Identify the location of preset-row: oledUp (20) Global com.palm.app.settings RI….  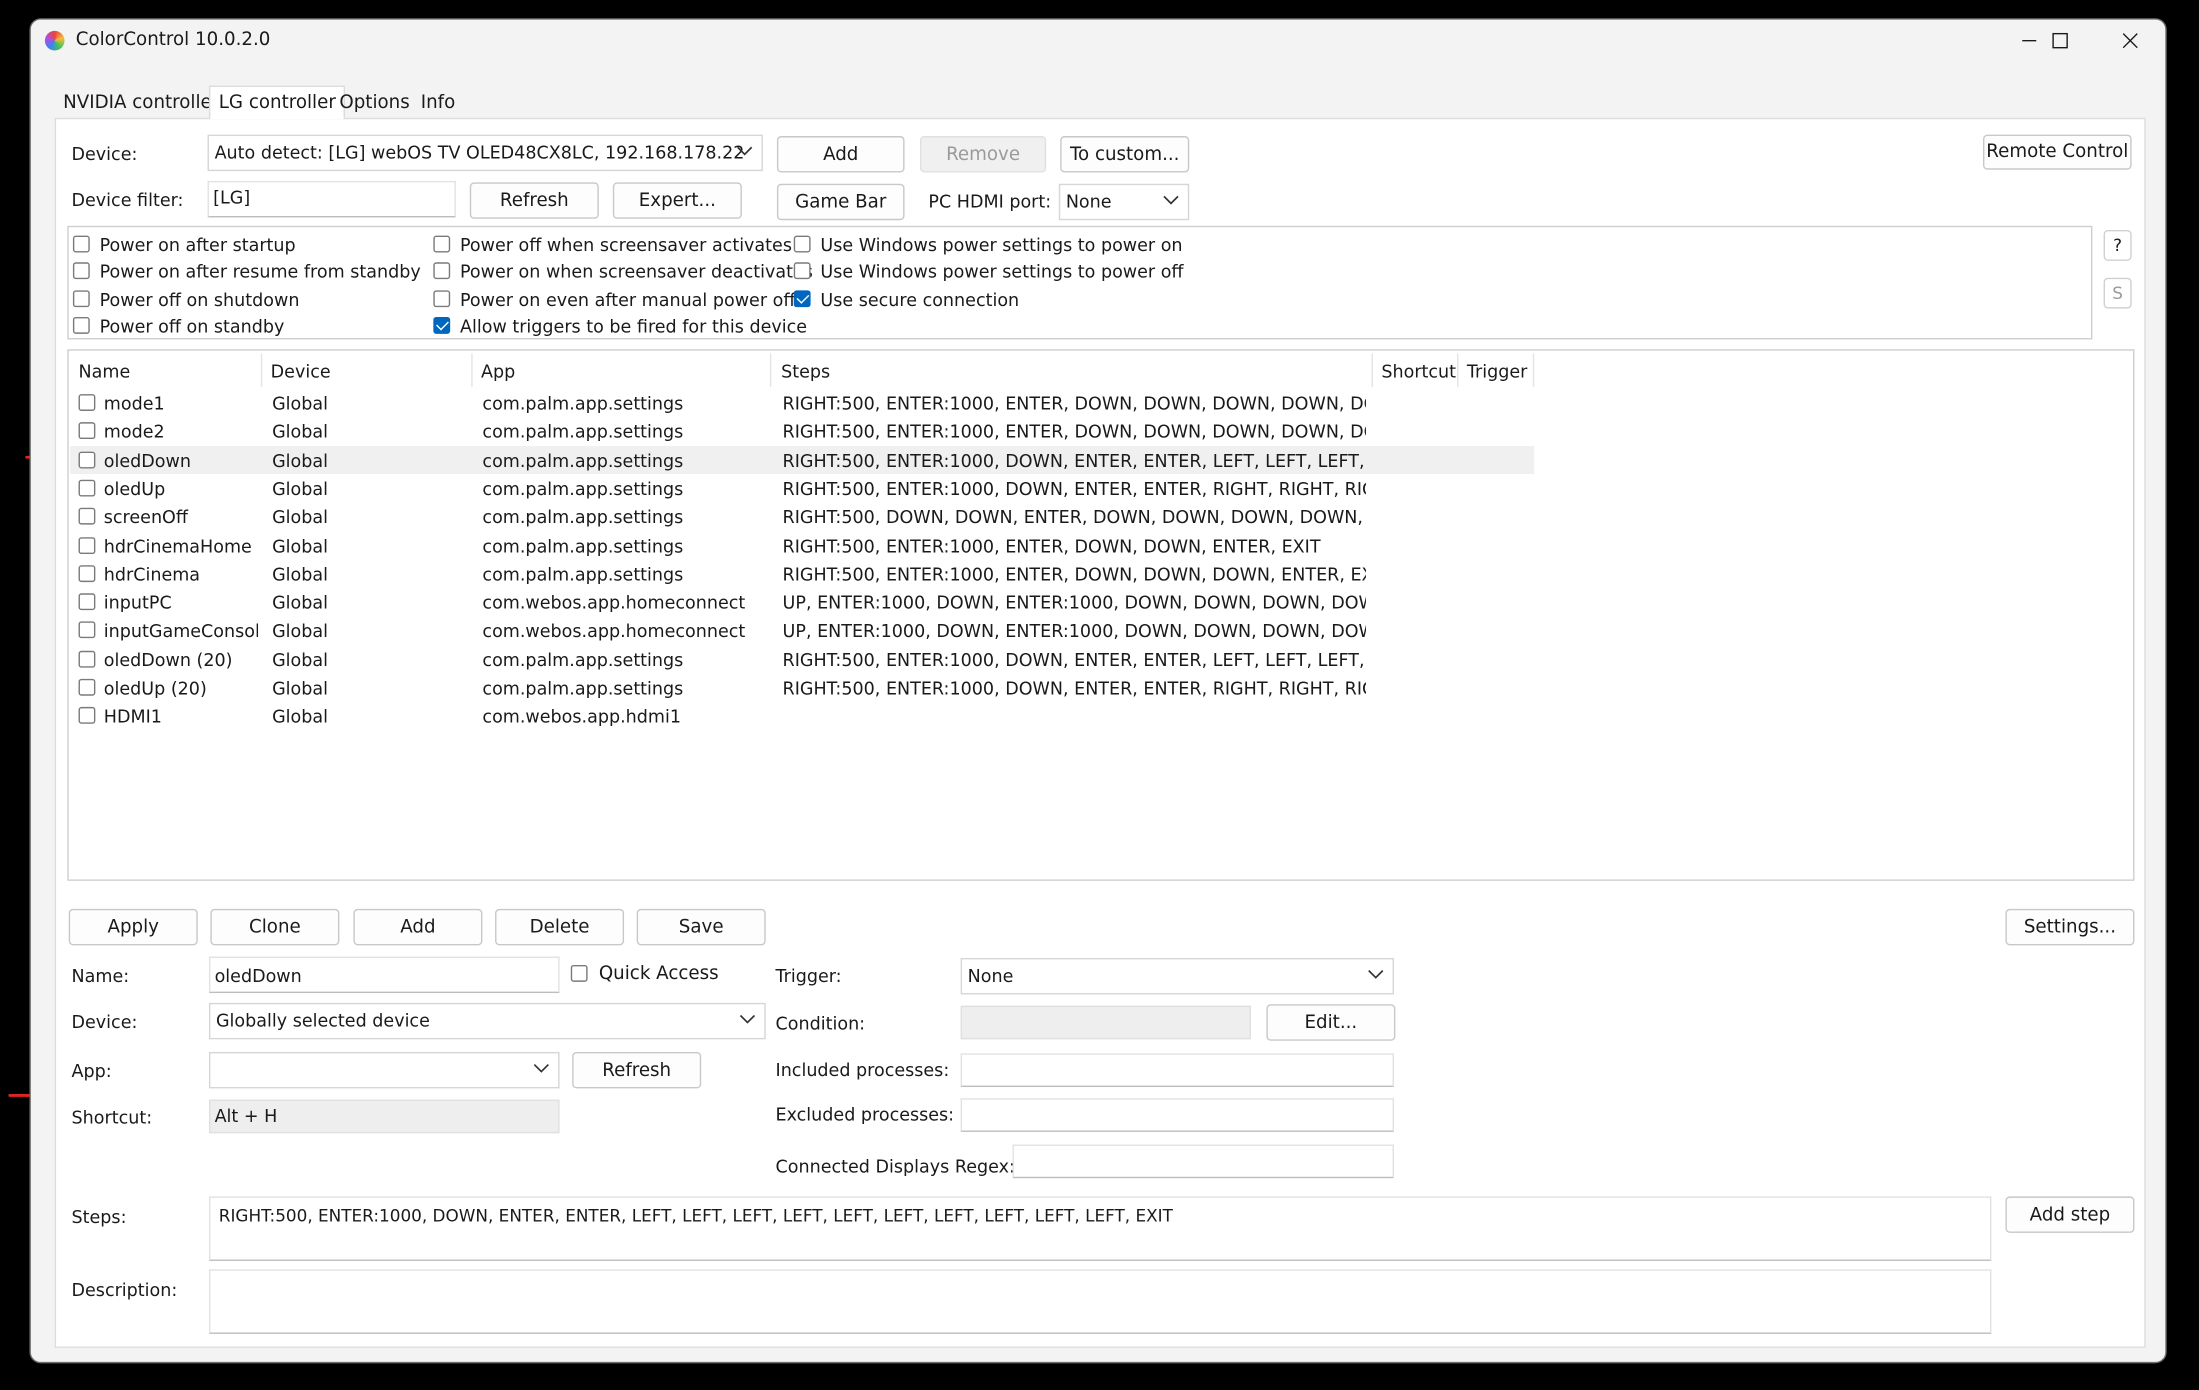
(802, 687).